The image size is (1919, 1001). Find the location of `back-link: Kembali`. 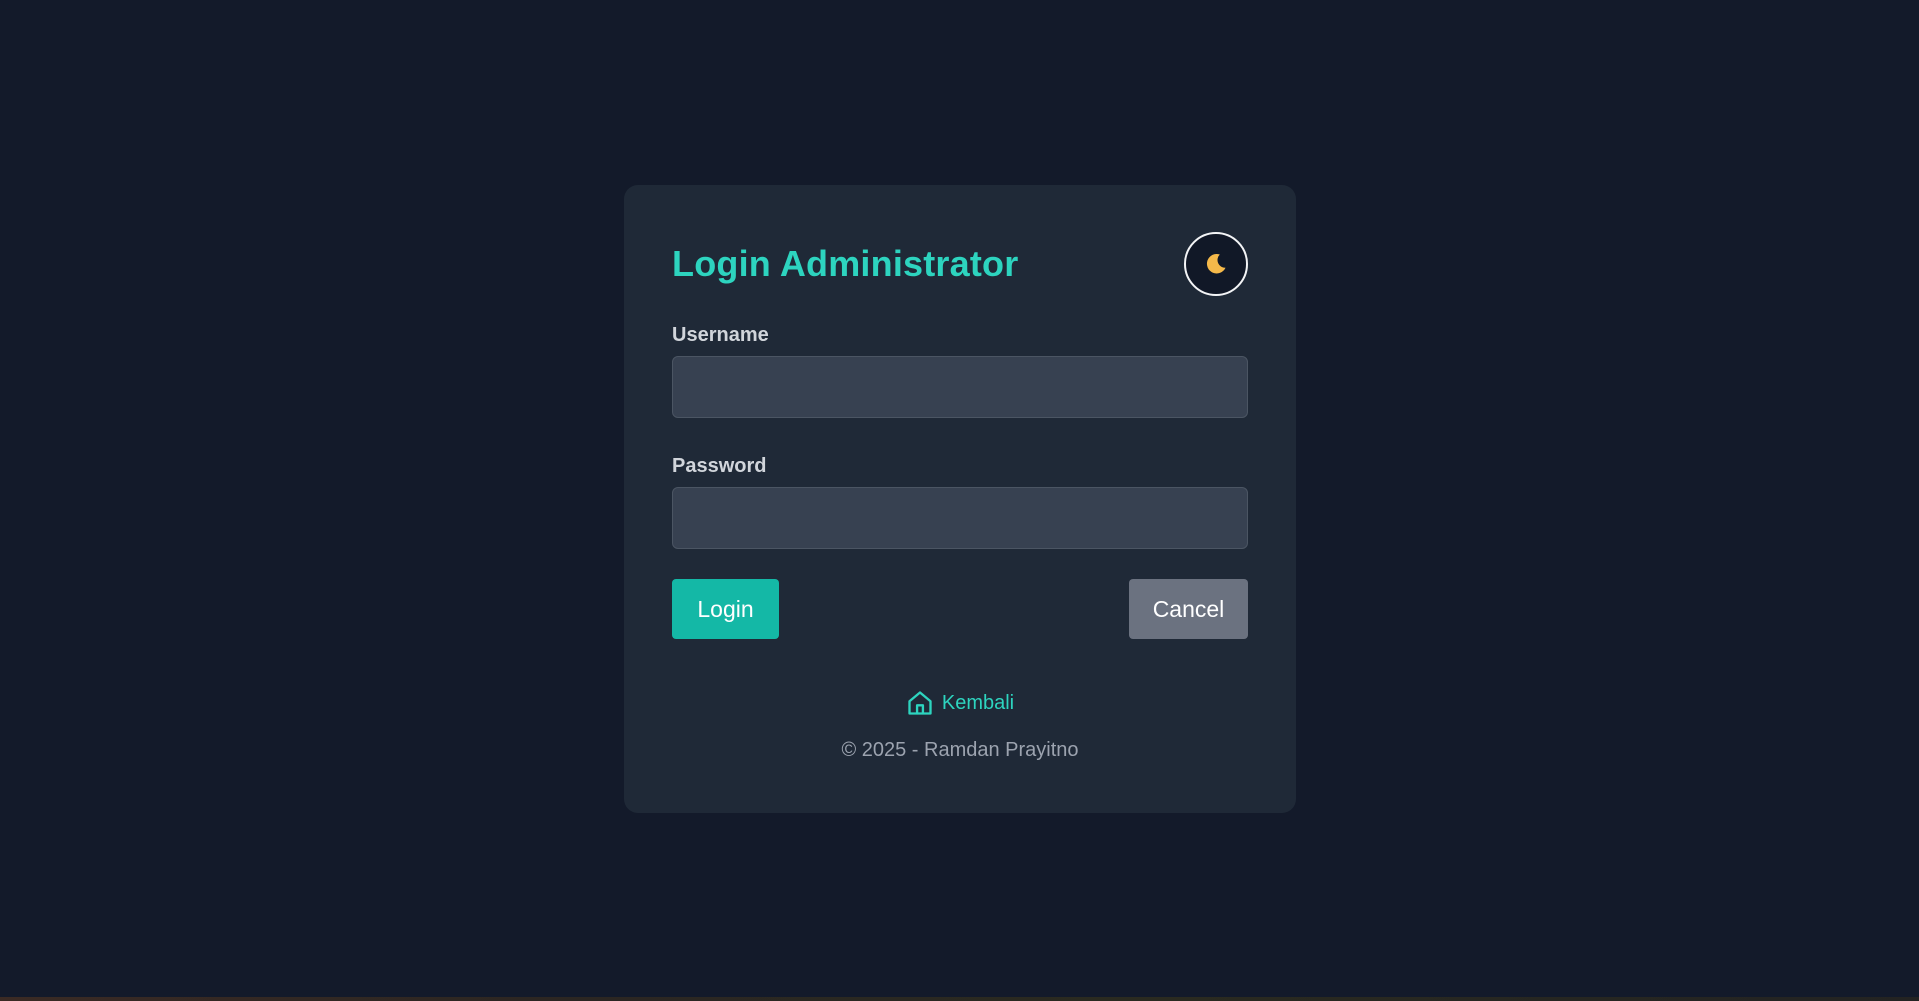

back-link: Kembali is located at coordinates (960, 703).